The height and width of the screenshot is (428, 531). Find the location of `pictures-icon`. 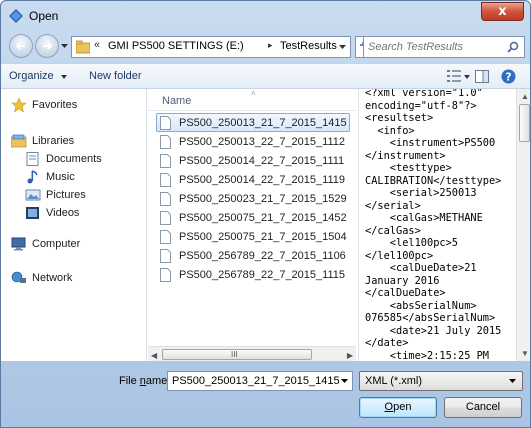

pictures-icon is located at coordinates (33, 195).